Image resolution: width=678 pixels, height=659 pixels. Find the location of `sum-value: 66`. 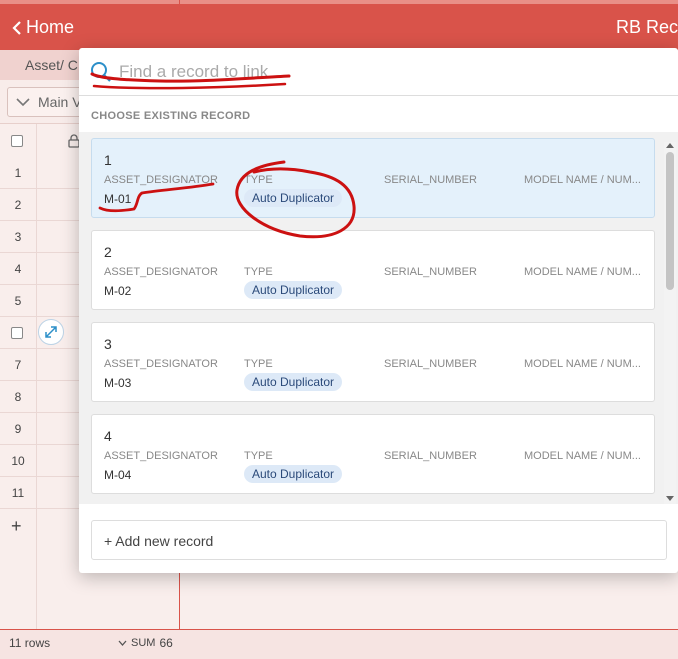

sum-value: 66 is located at coordinates (166, 643).